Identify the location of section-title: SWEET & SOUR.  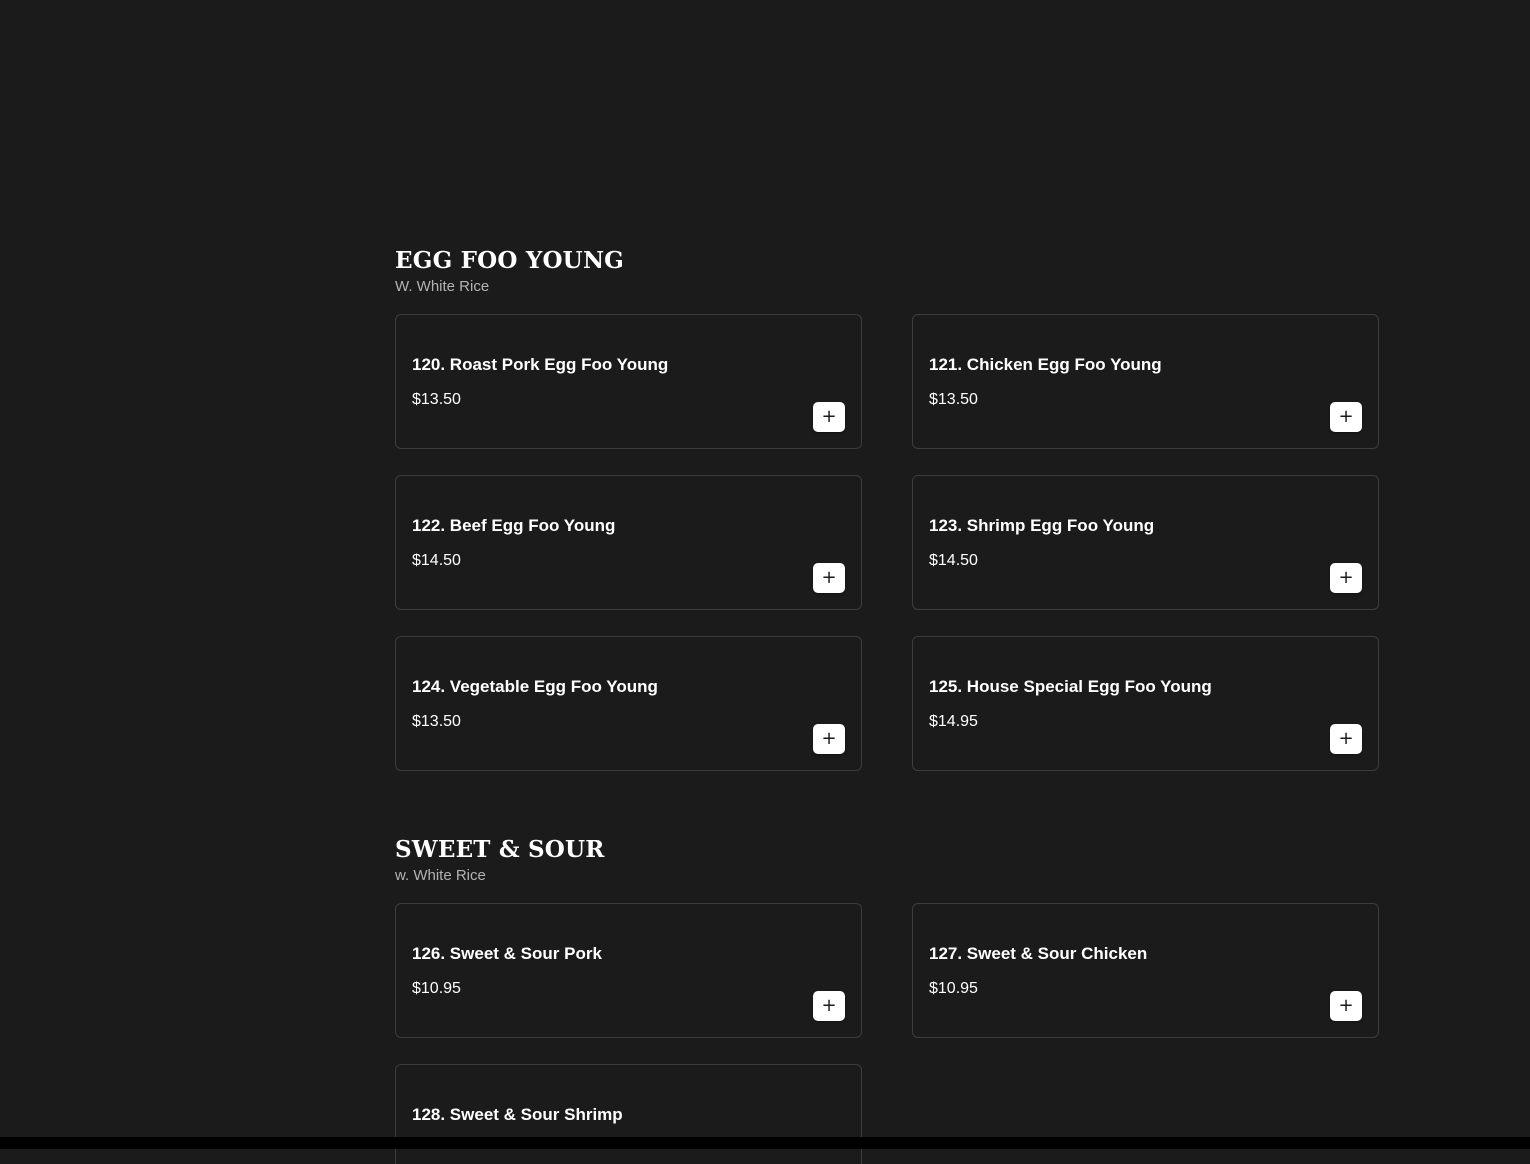
(500, 849).